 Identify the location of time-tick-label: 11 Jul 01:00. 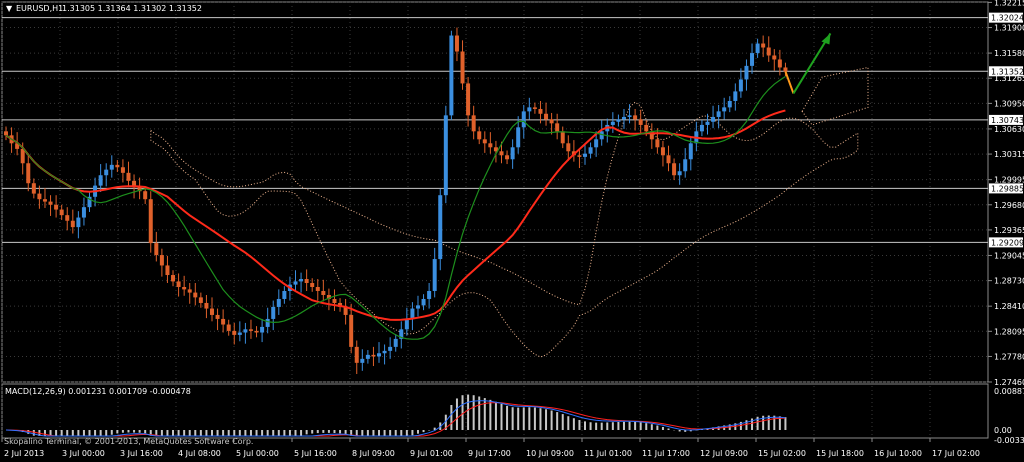
(608, 453).